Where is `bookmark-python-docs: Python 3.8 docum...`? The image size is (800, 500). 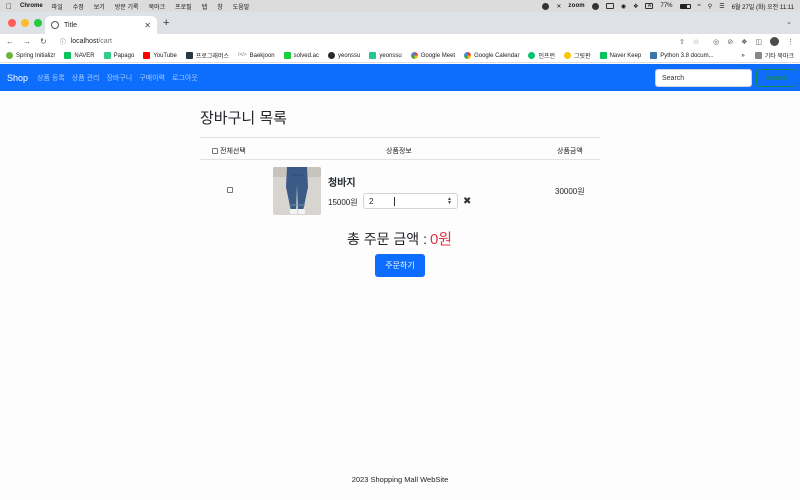
bookmark-python-docs: Python 3.8 docum... is located at coordinates (682, 55).